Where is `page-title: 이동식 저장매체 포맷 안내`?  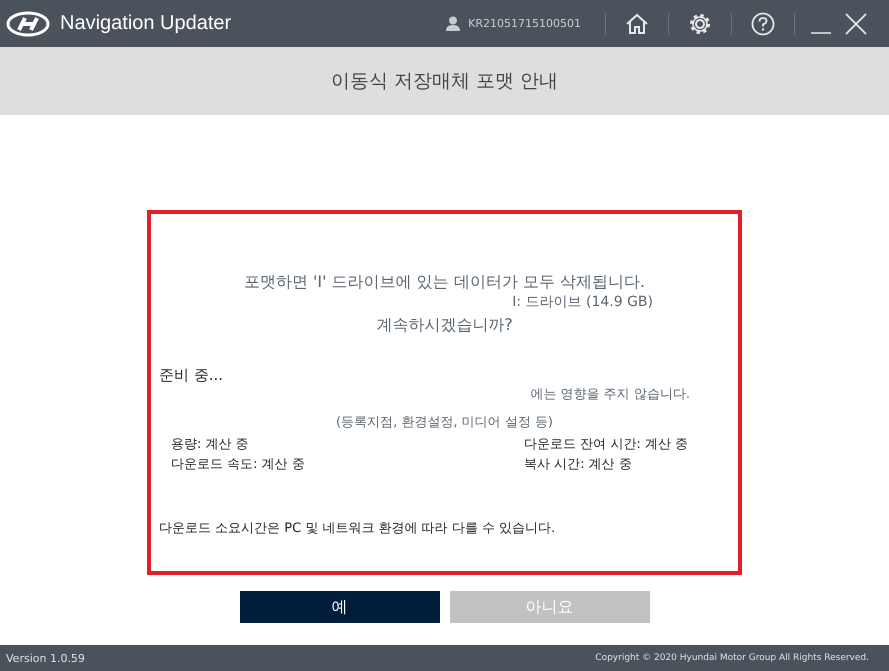 page-title: 이동식 저장매체 포맷 안내 is located at coordinates (444, 81).